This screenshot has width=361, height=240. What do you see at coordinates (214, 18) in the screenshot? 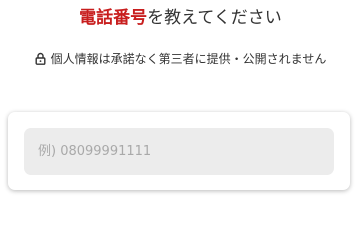
I see `title-rest: を教えてください` at bounding box center [214, 18].